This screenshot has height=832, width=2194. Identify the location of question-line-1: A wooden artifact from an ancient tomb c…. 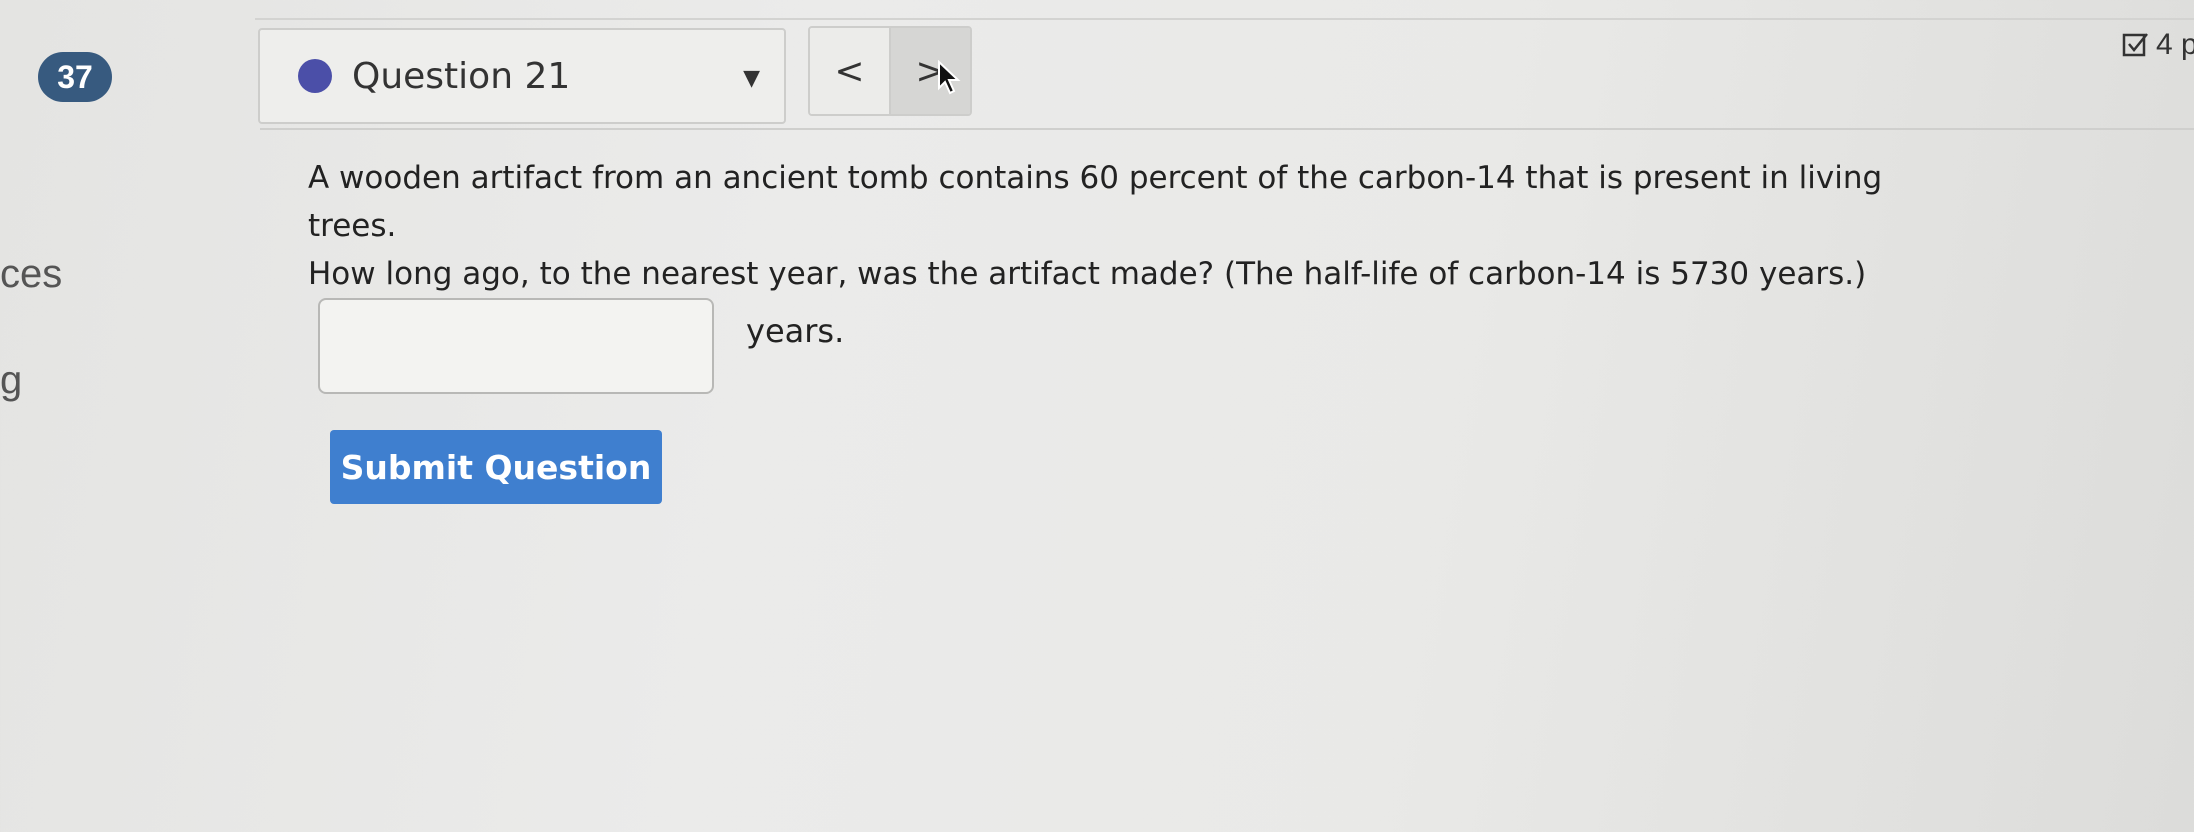
(1095, 202).